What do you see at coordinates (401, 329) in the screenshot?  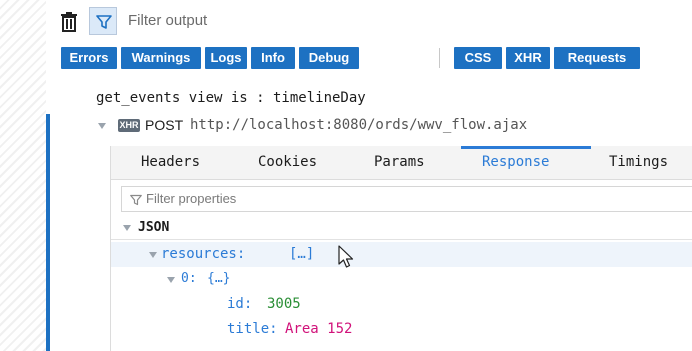 I see `json-row-title: title: Area 152` at bounding box center [401, 329].